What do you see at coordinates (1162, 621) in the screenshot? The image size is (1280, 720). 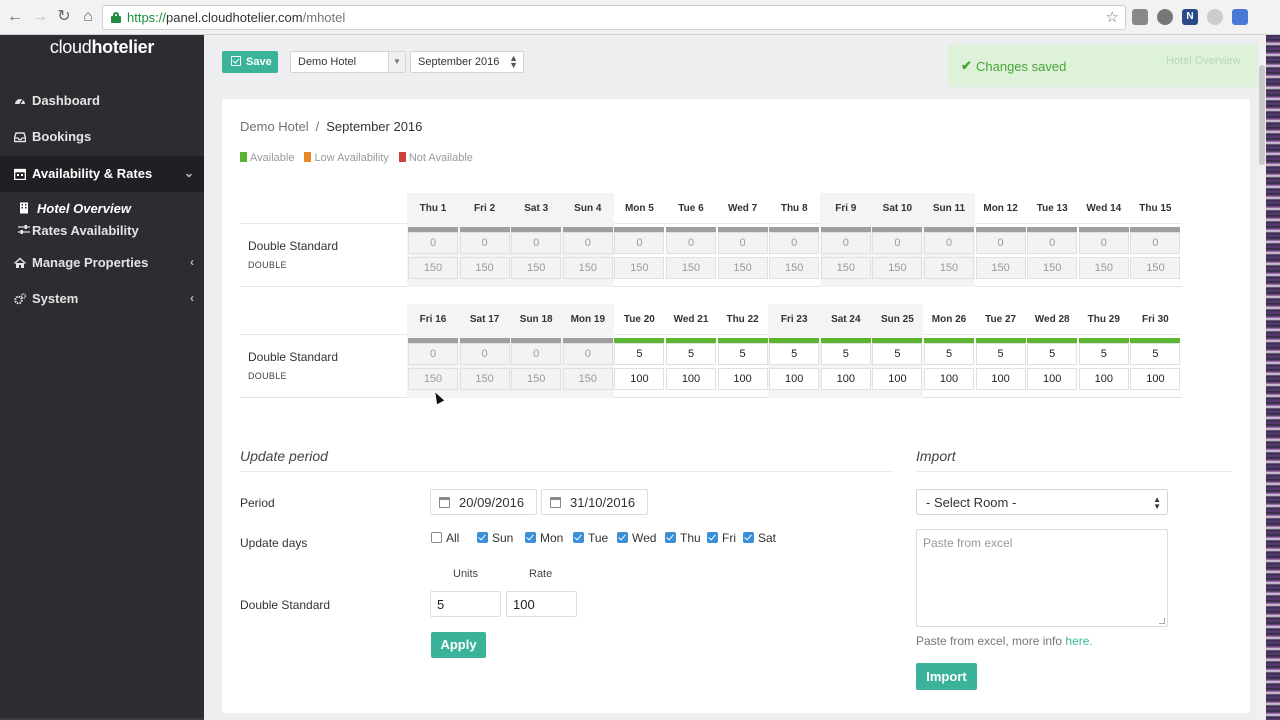 I see `resize-handle-icon` at bounding box center [1162, 621].